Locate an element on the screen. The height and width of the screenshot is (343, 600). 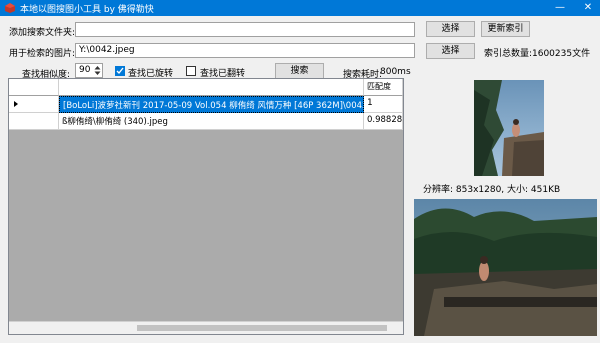
index-count-value: 1600235文件 is located at coordinates (561, 54).